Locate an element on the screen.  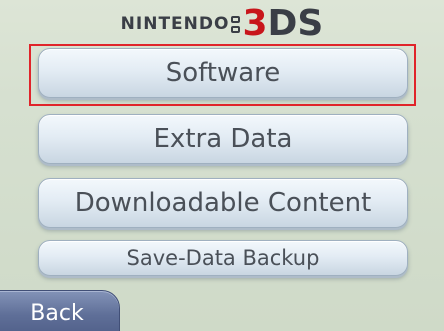
nintendo-3ds-logo: NINTENDO 3 DS is located at coordinates (222, 24).